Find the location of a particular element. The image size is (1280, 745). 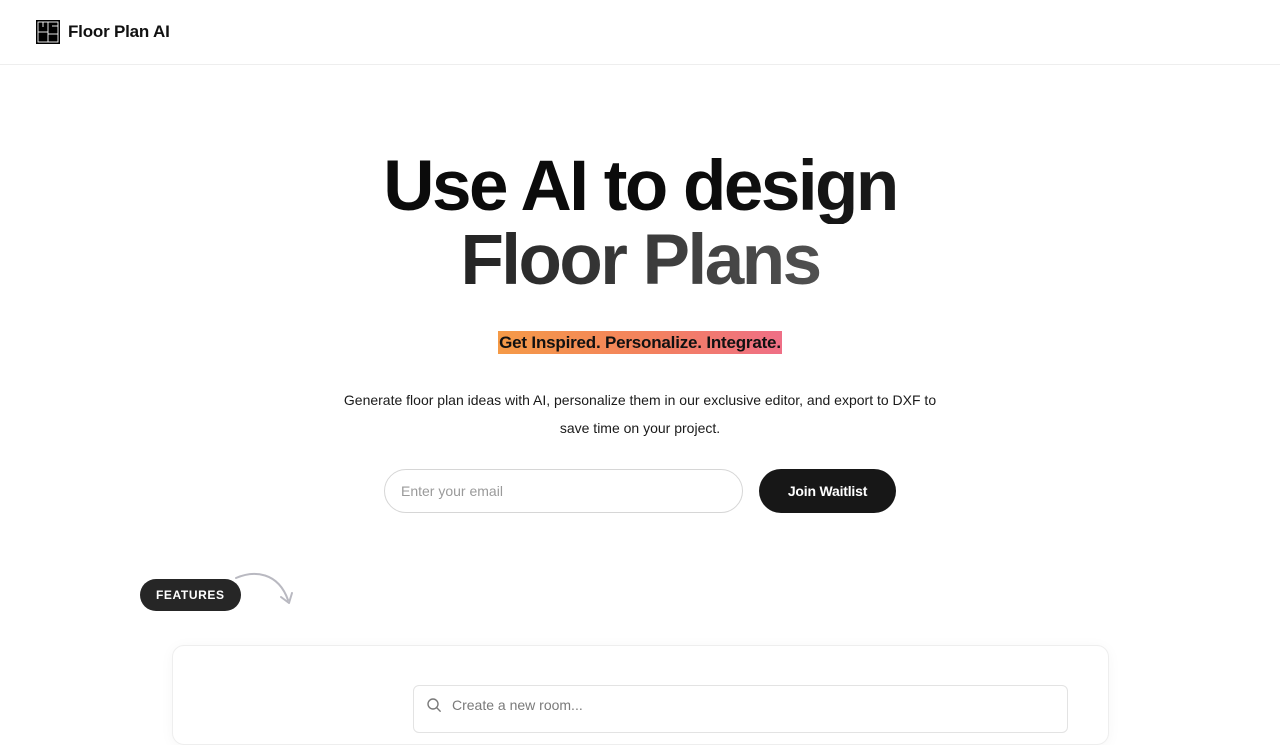

brand-home-link: Floor Plan AI is located at coordinates (103, 32).